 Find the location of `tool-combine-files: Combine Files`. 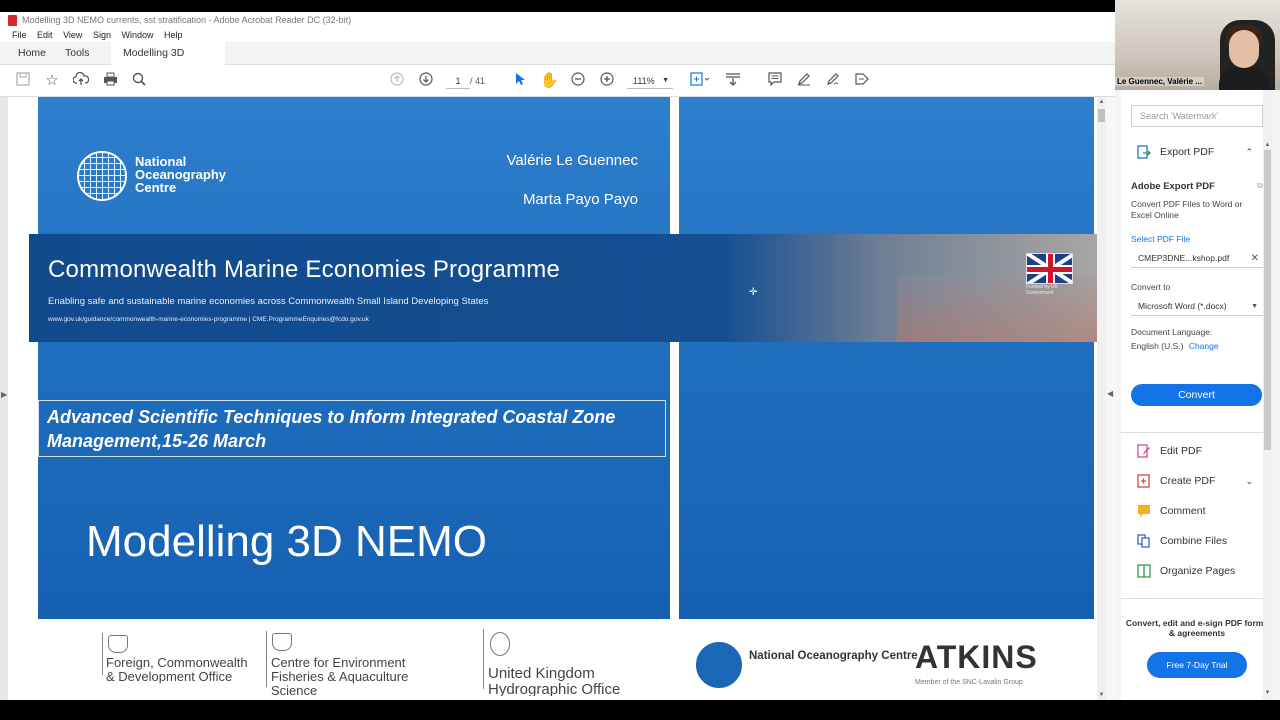

tool-combine-files: Combine Files is located at coordinates (1197, 541).